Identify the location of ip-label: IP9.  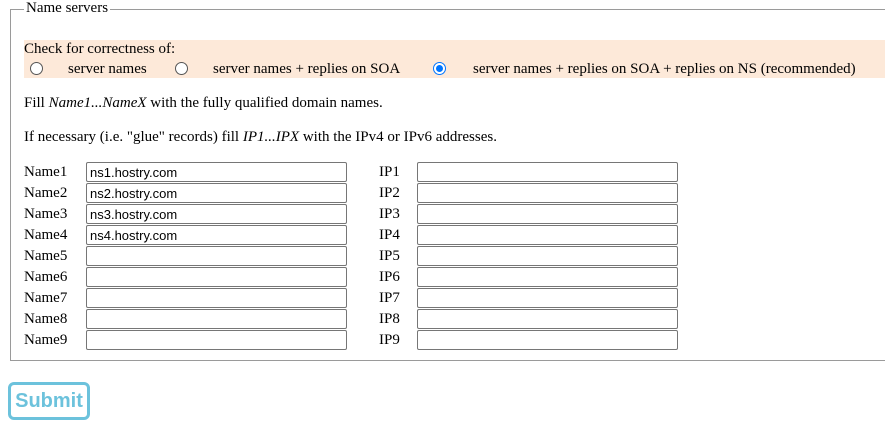
(389, 340).